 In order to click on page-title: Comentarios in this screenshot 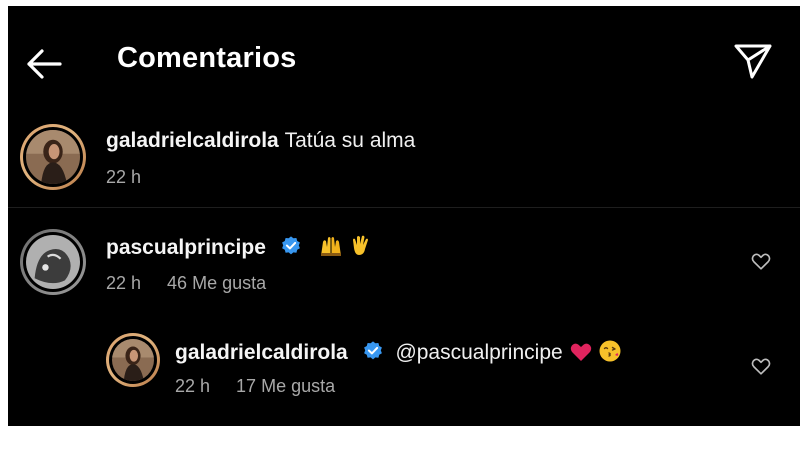, I will do `click(207, 58)`.